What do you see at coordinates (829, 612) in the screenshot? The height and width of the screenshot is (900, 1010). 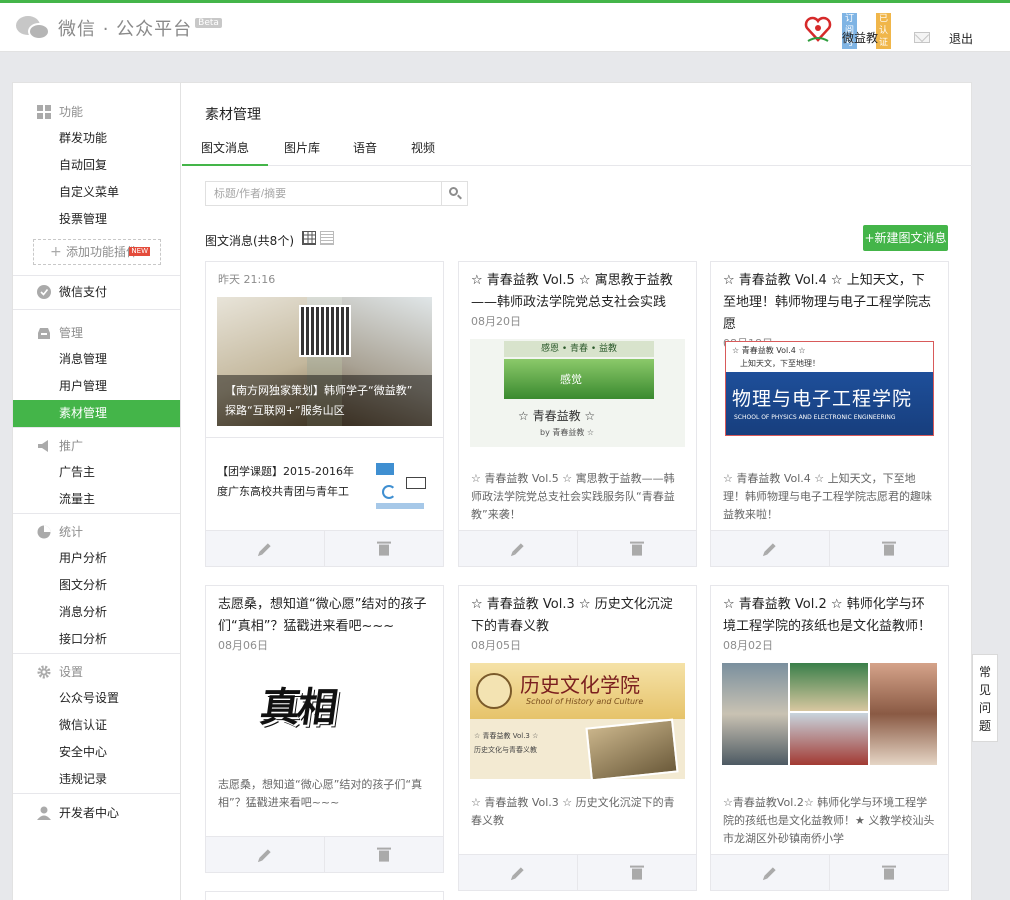 I see `card-title: ☆ 青春益教 Vol.2 ☆ 韩师化学与环境工程学院的孩纸也是文化益教师！` at bounding box center [829, 612].